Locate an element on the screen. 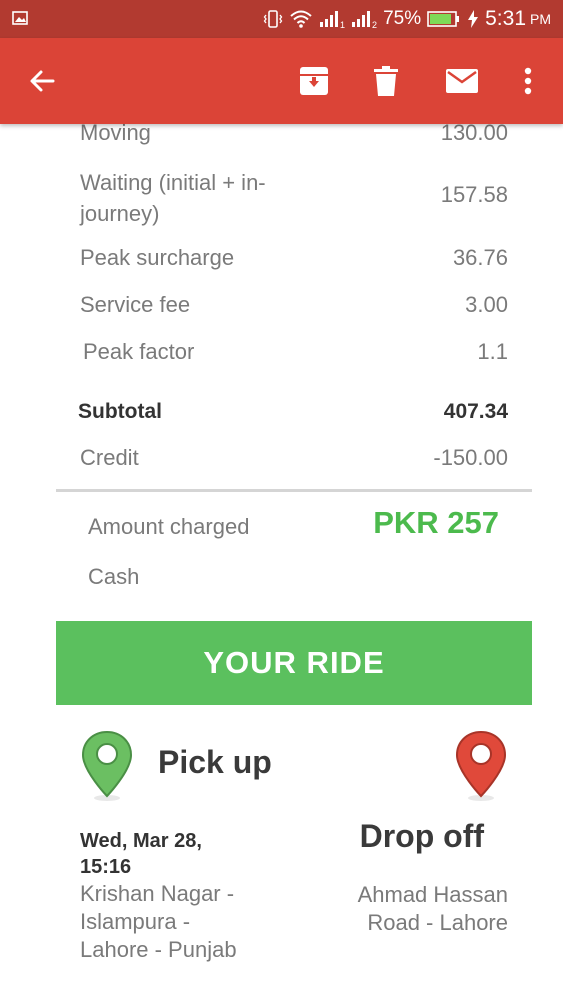 Image resolution: width=563 pixels, height=1000 pixels. mail-icon is located at coordinates (462, 81).